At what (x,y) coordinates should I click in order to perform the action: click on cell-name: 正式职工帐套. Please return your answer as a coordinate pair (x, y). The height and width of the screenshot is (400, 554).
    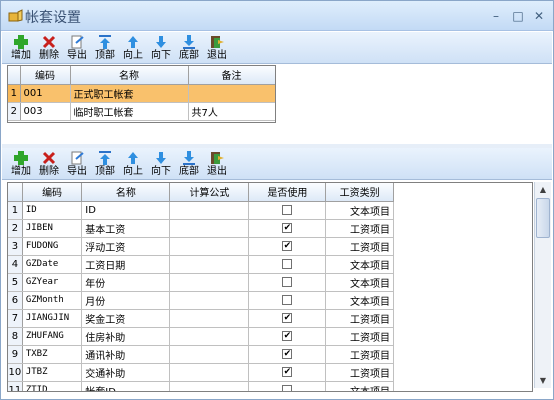
    Looking at the image, I should click on (129, 93).